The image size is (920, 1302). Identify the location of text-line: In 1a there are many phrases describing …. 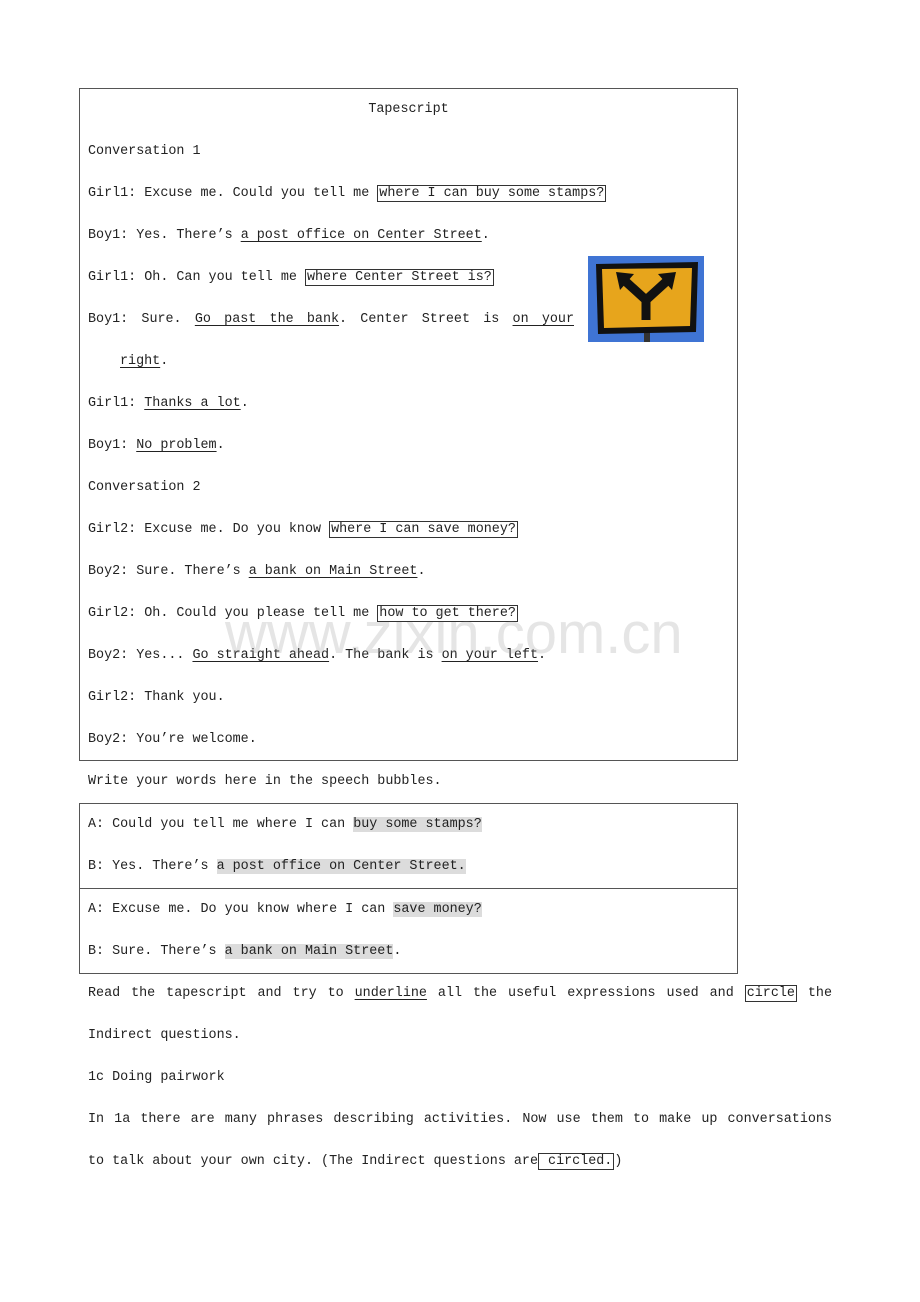
(460, 1120).